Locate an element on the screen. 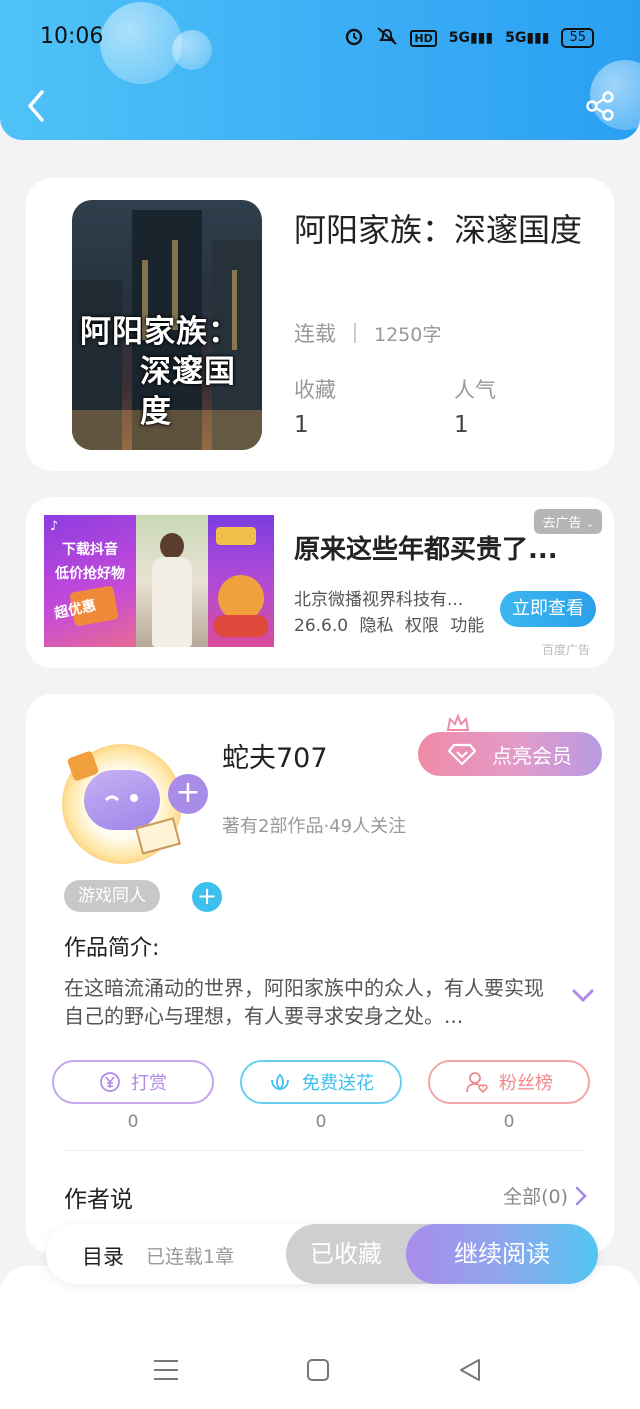 This screenshot has width=640, height=1409. author-says-all-label: 全部(0) is located at coordinates (535, 1197).